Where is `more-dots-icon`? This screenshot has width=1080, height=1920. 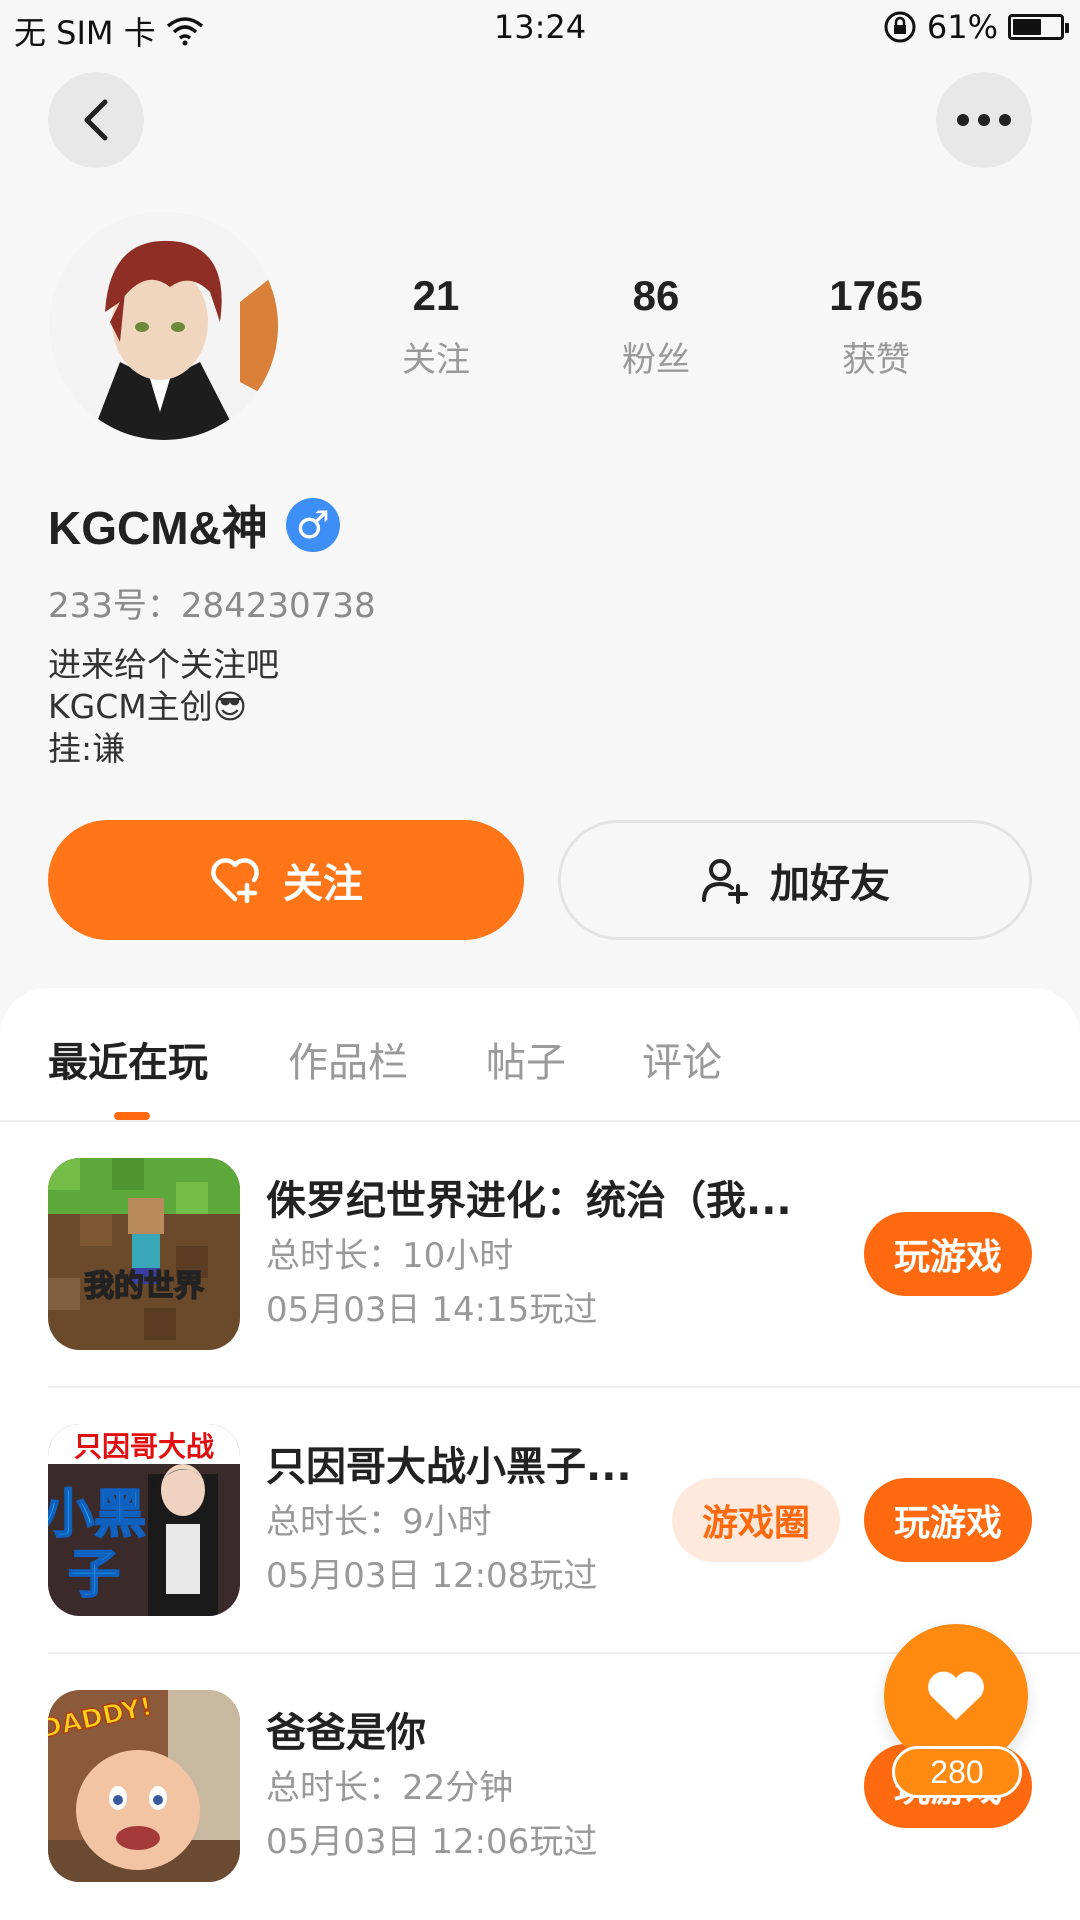 more-dots-icon is located at coordinates (984, 120).